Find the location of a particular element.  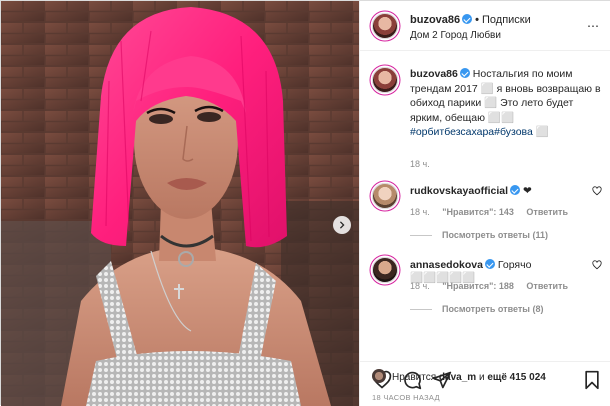

likes-summary: Нравится dava_m и ещё 415 024 is located at coordinates (459, 376).